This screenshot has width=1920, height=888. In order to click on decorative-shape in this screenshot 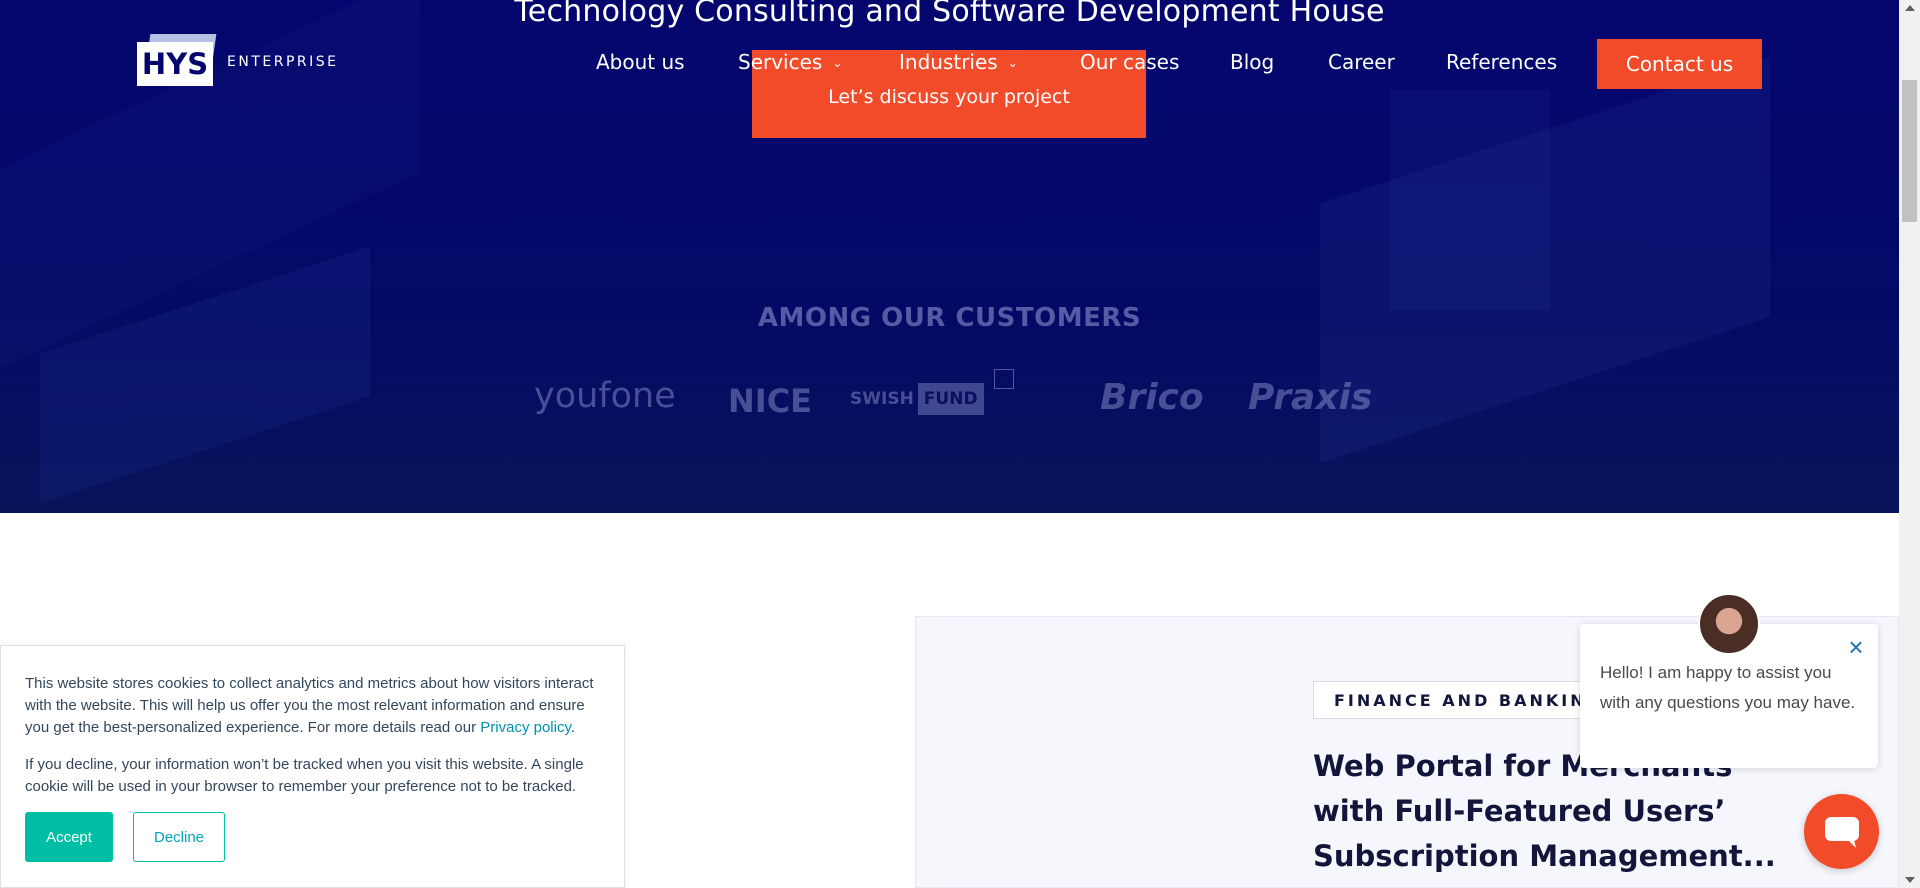, I will do `click(1470, 200)`.